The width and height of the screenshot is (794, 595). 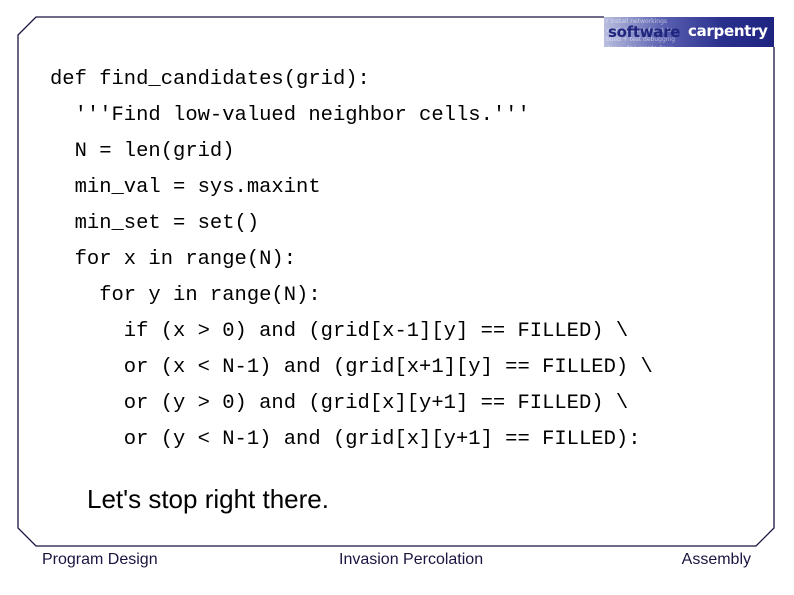 What do you see at coordinates (155, 223) in the screenshot?
I see `code-line: min_set = set()` at bounding box center [155, 223].